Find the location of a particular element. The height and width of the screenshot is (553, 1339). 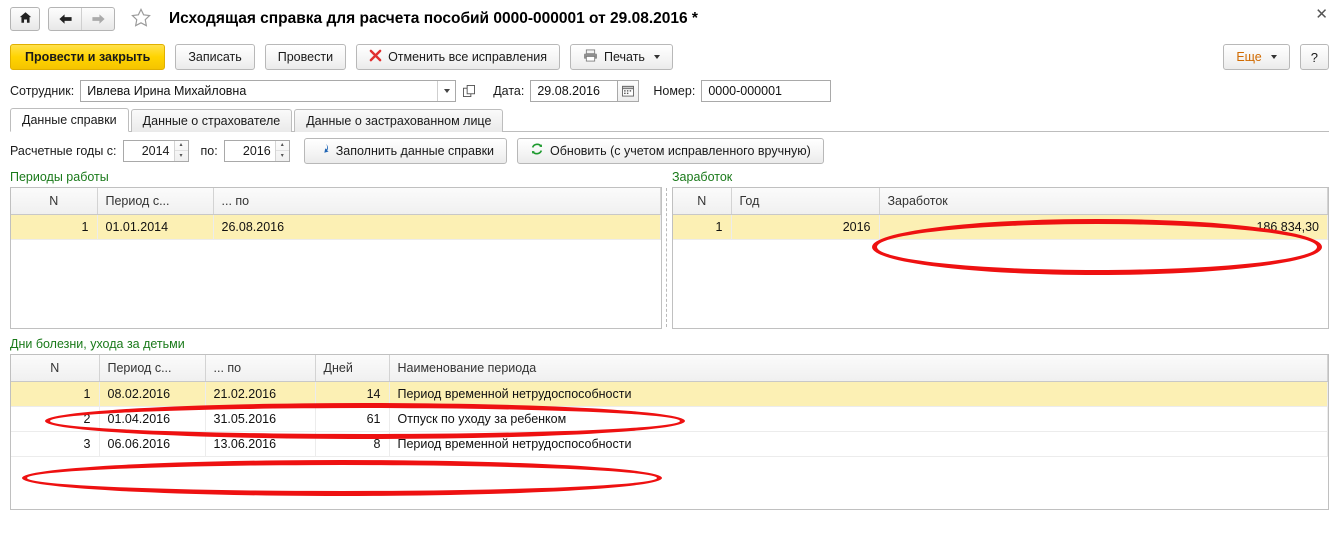

tab-dannye-o-strahovatele: Данные о страхователе is located at coordinates (211, 120).